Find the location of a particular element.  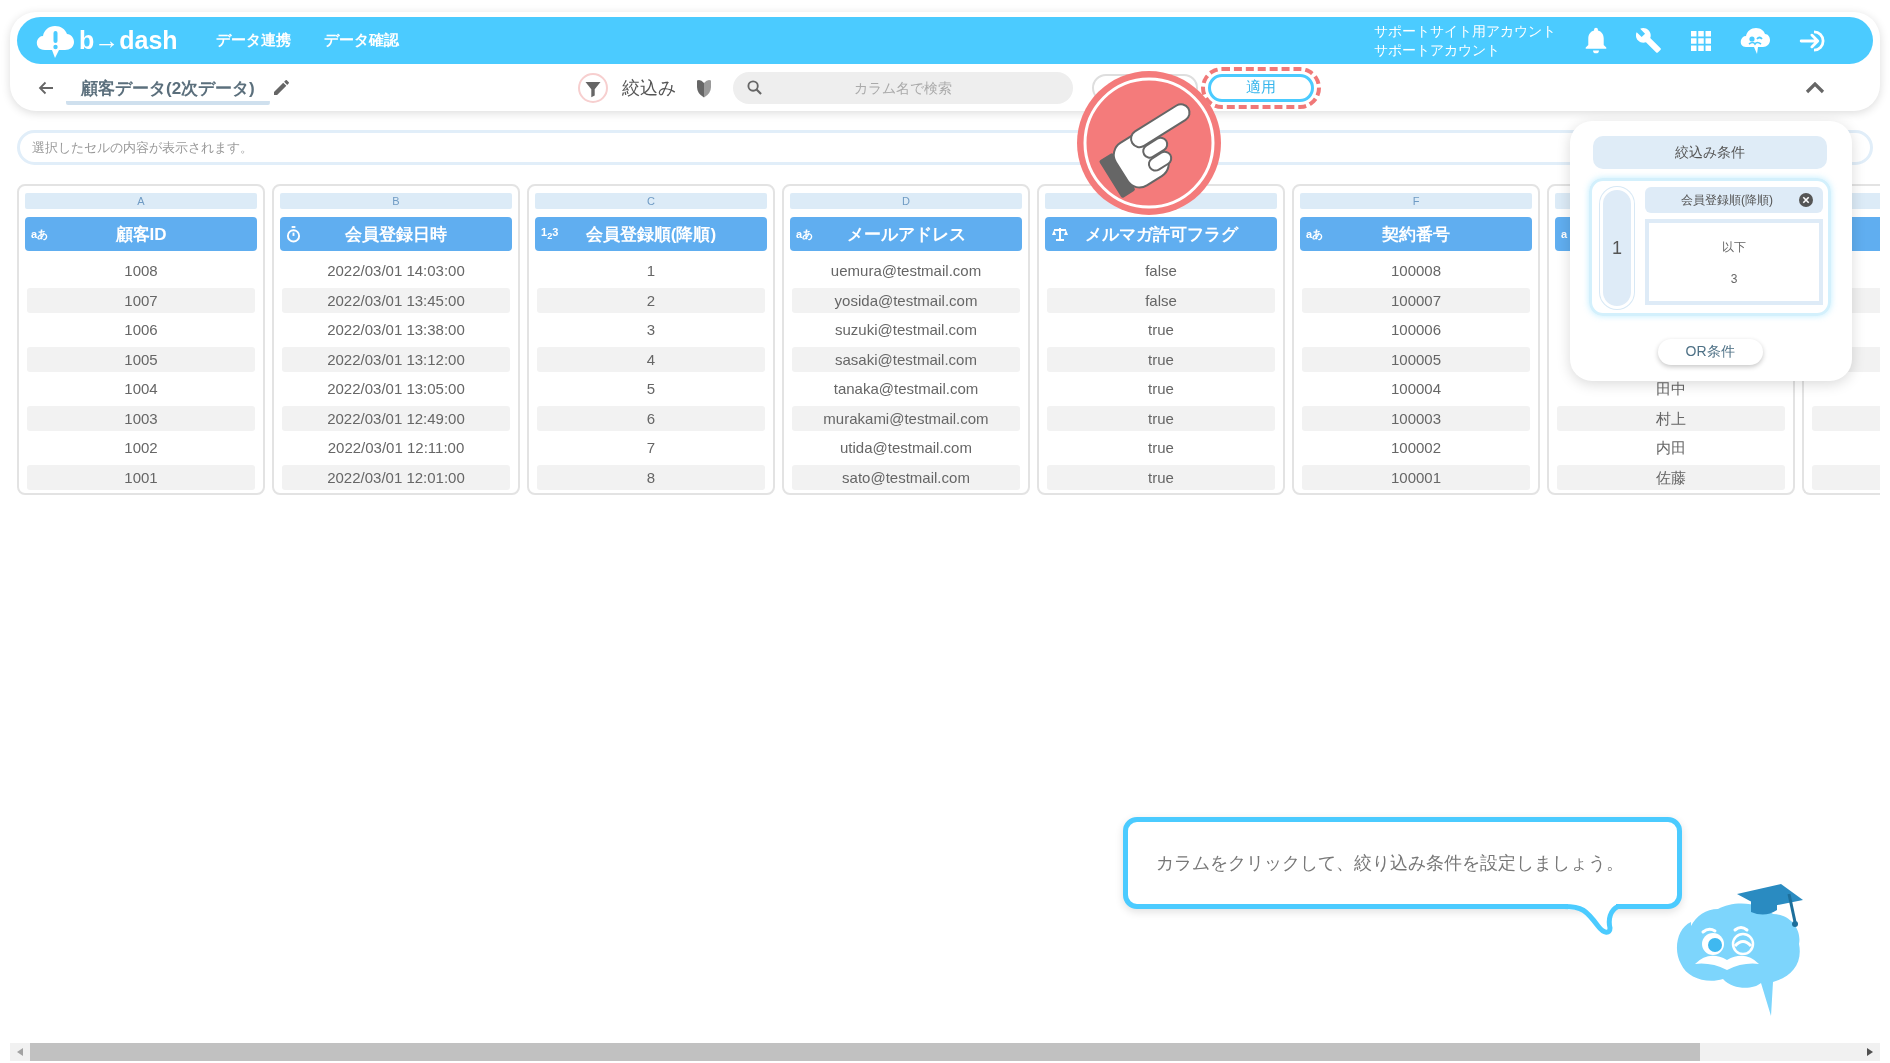

table-cell-text: 100004 is located at coordinates (1416, 389).